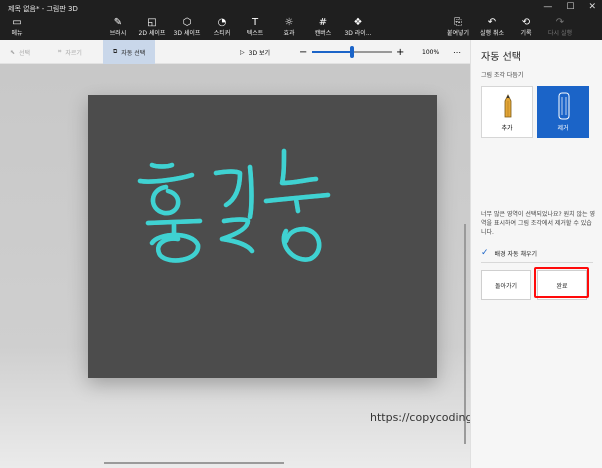 The height and width of the screenshot is (468, 602). What do you see at coordinates (73, 53) in the screenshot?
I see `crop-label: 자르기` at bounding box center [73, 53].